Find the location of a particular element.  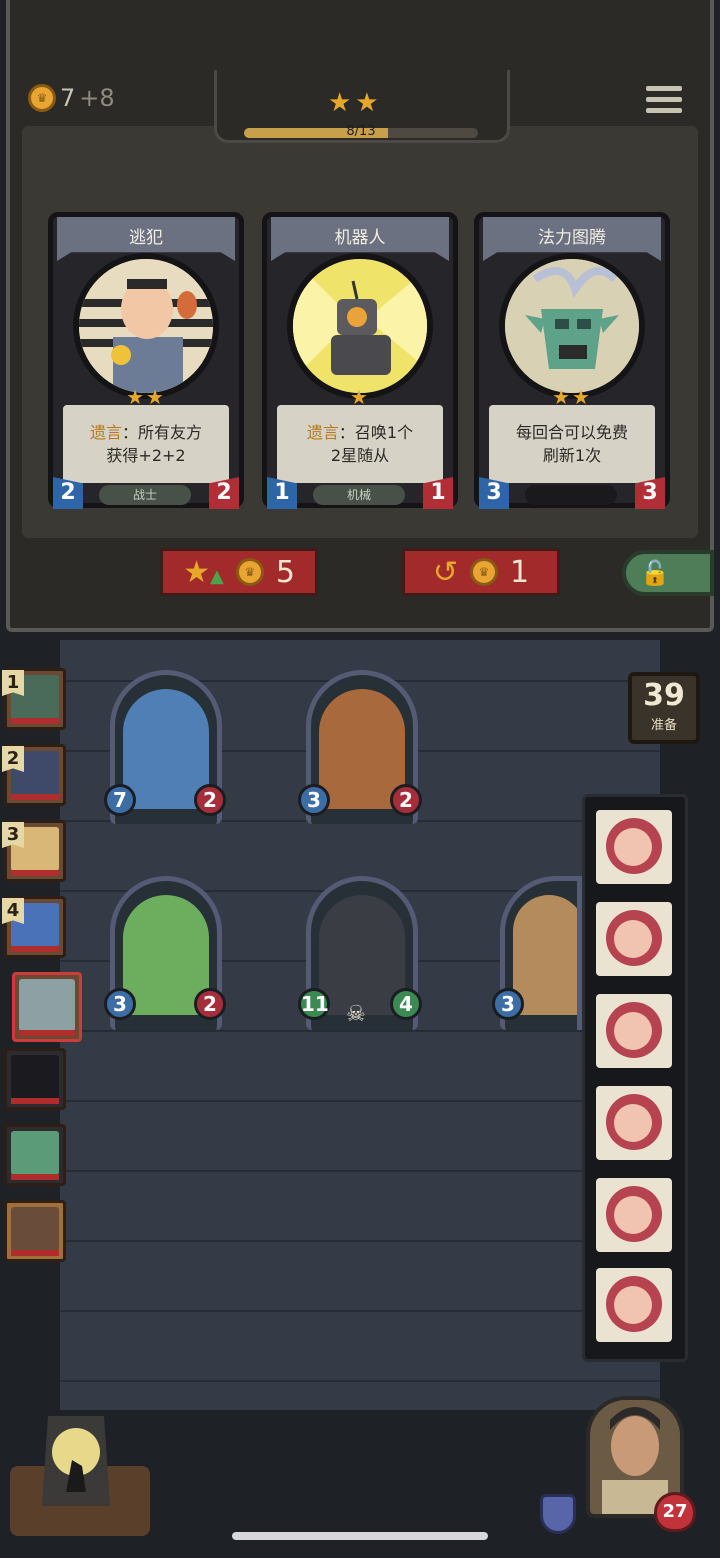

skull-icon: ☠ is located at coordinates (356, 1014).